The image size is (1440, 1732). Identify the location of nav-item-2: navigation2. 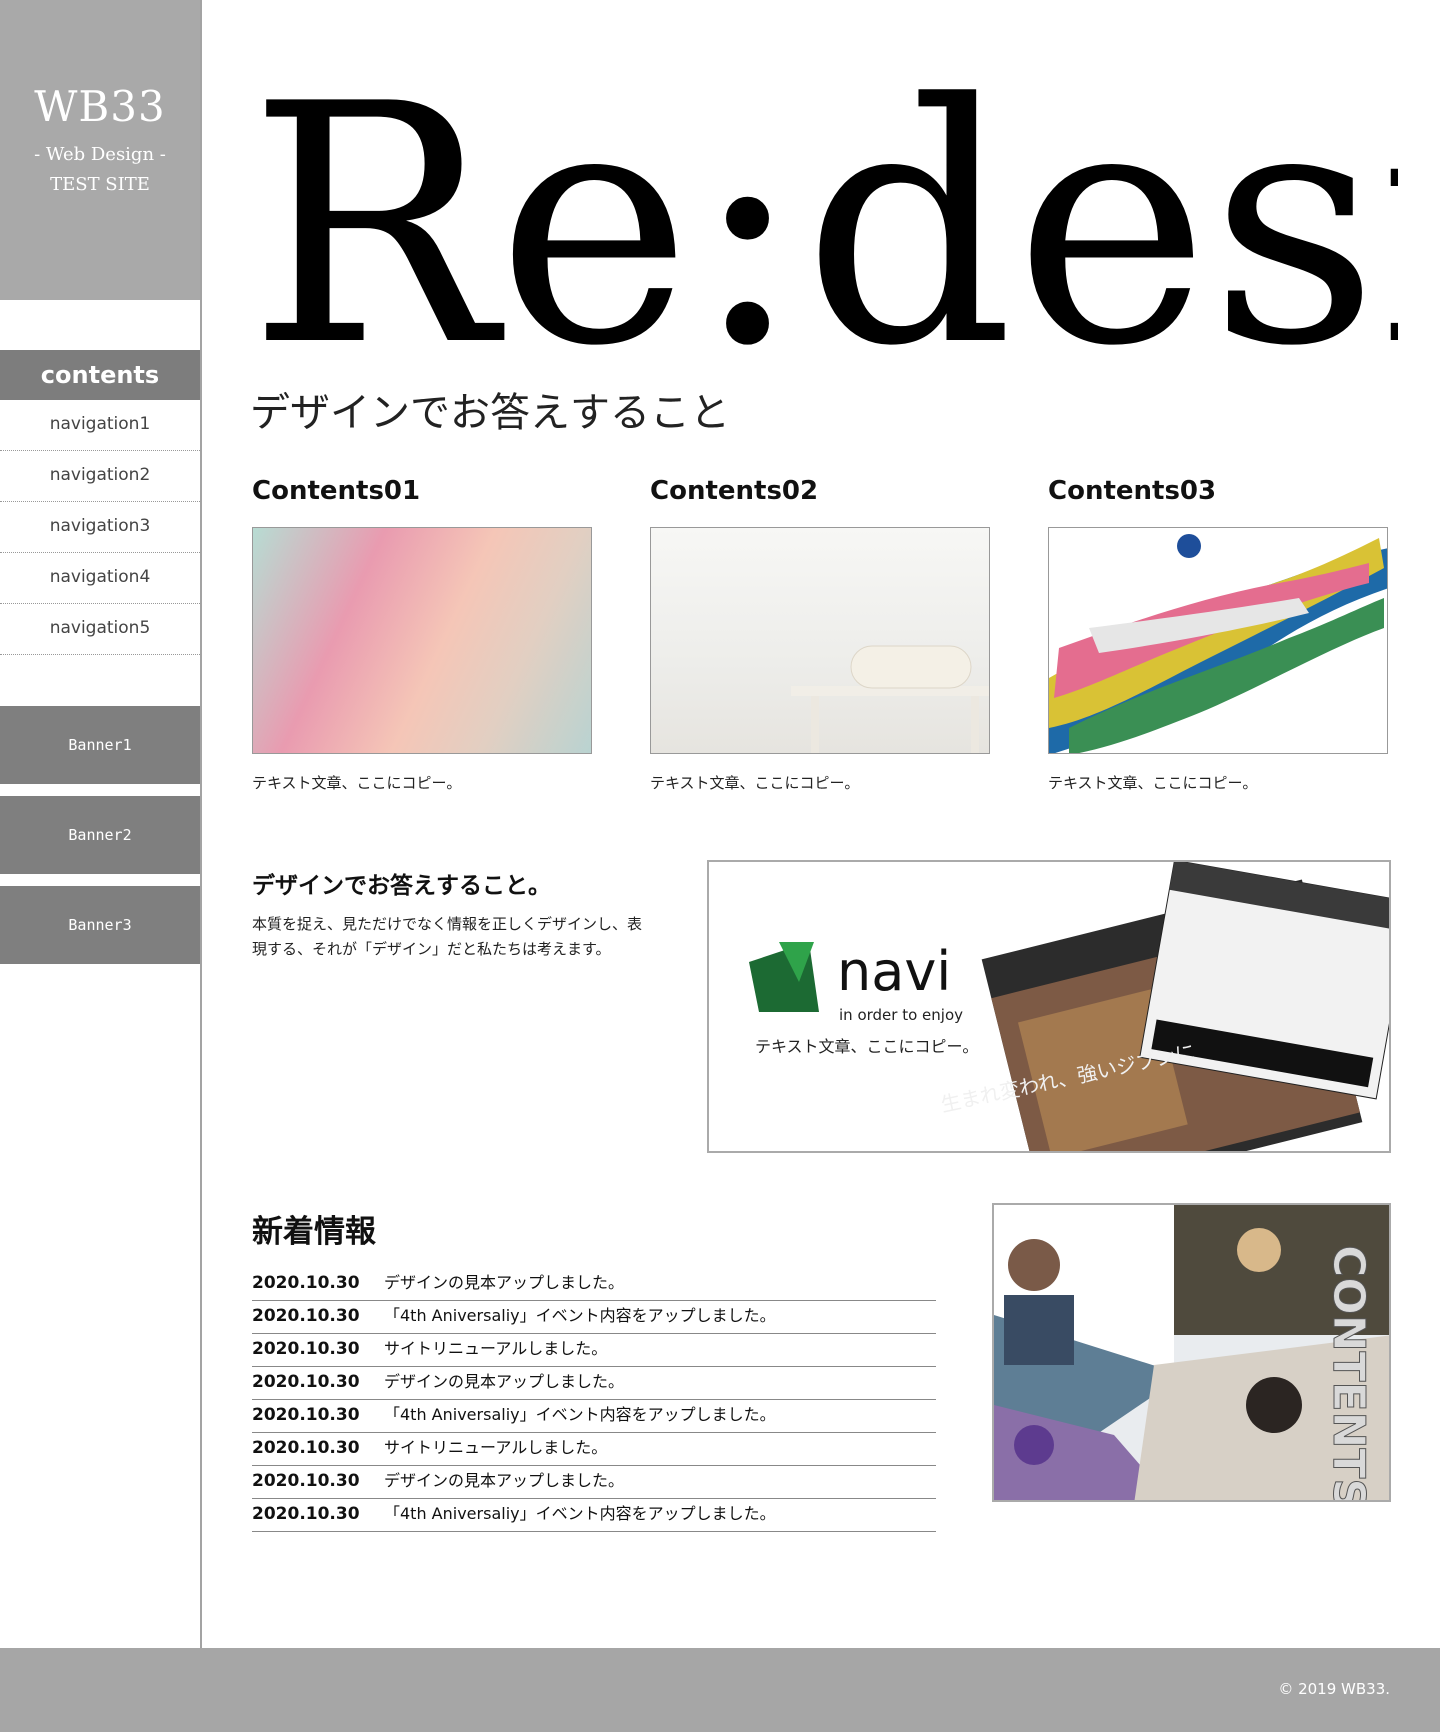
(100, 476).